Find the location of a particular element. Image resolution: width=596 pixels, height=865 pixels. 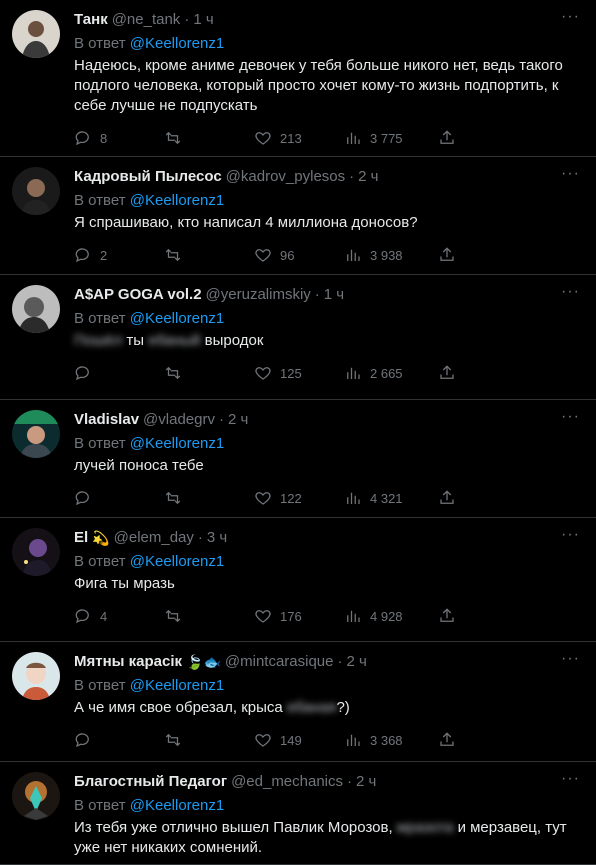

views-count: 3 938 is located at coordinates (386, 255).